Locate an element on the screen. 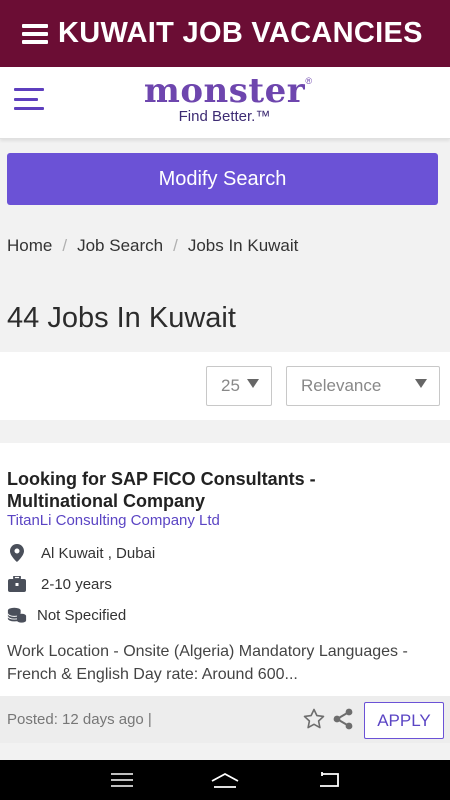  apply-button: APPLY is located at coordinates (404, 720).